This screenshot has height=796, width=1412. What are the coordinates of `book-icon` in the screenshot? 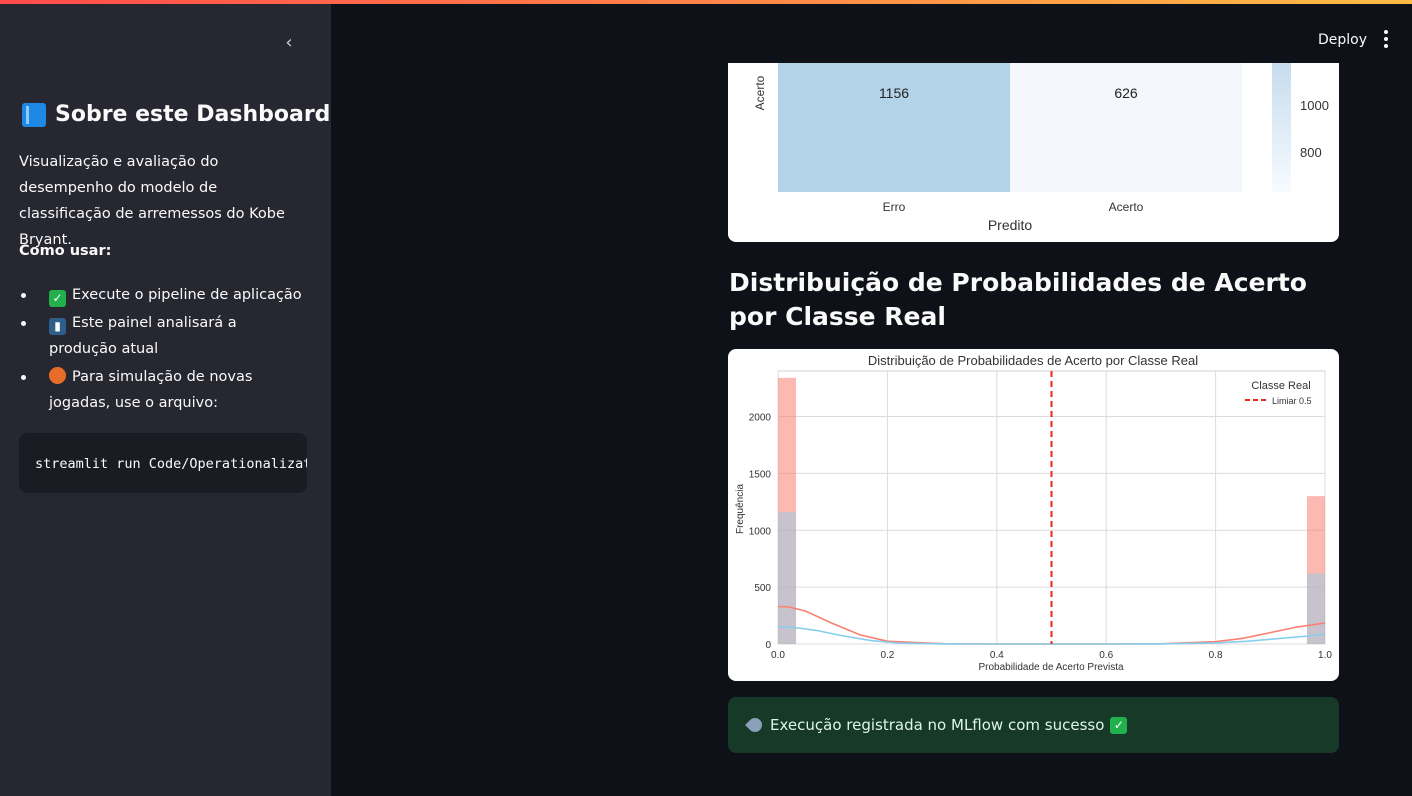 It's located at (34, 114).